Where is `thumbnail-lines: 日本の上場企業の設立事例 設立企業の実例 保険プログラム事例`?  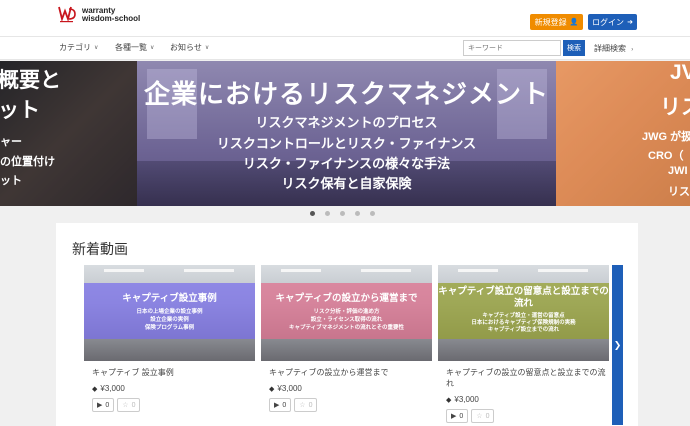
thumbnail-lines: 日本の上場企業の設立事例 設立企業の実例 保険プログラム事例 is located at coordinates (169, 320).